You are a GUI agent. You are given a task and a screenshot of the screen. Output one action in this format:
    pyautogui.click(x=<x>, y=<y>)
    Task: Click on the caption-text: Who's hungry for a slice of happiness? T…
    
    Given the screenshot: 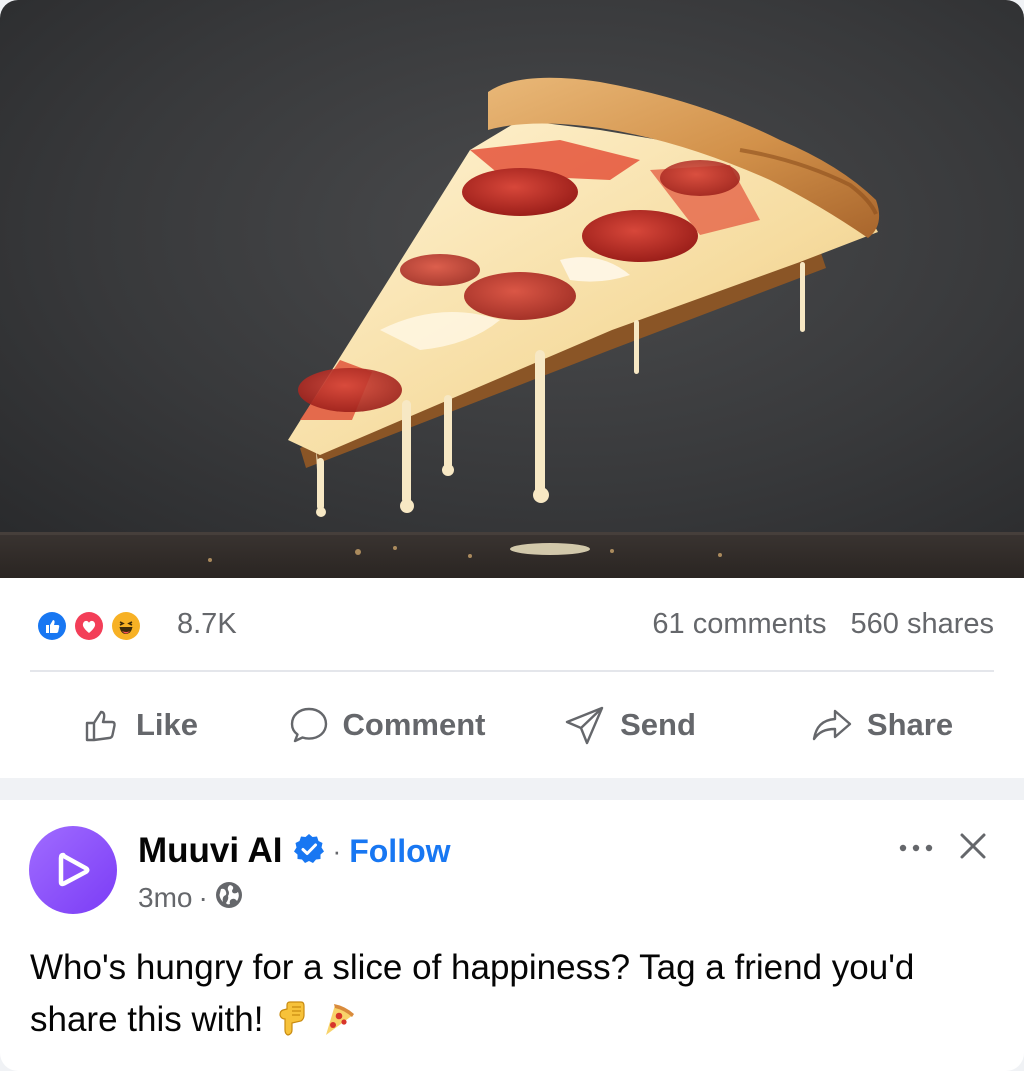 What is the action you would take?
    pyautogui.click(x=472, y=993)
    